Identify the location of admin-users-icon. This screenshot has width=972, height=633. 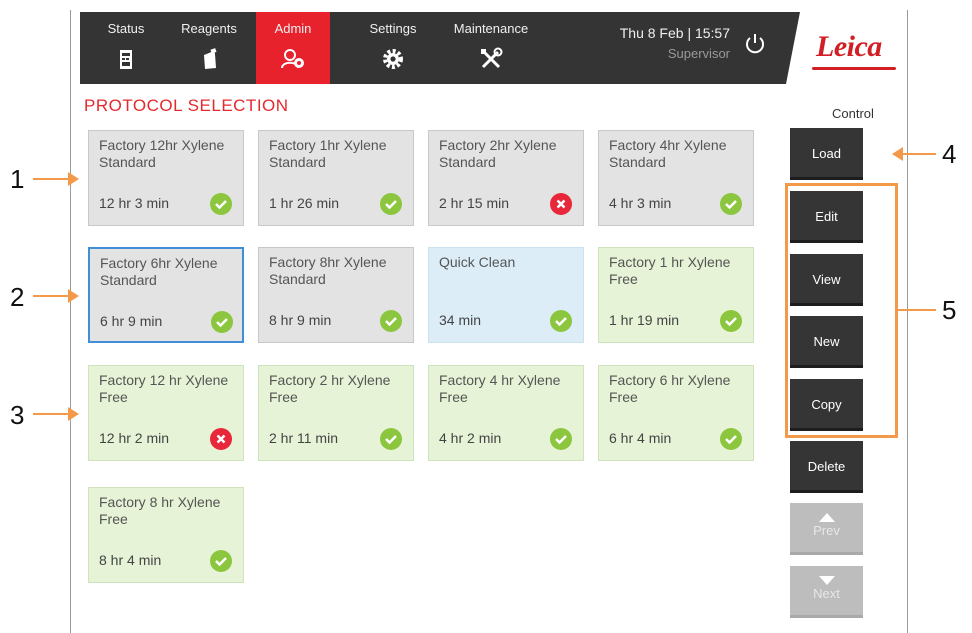
(292, 59).